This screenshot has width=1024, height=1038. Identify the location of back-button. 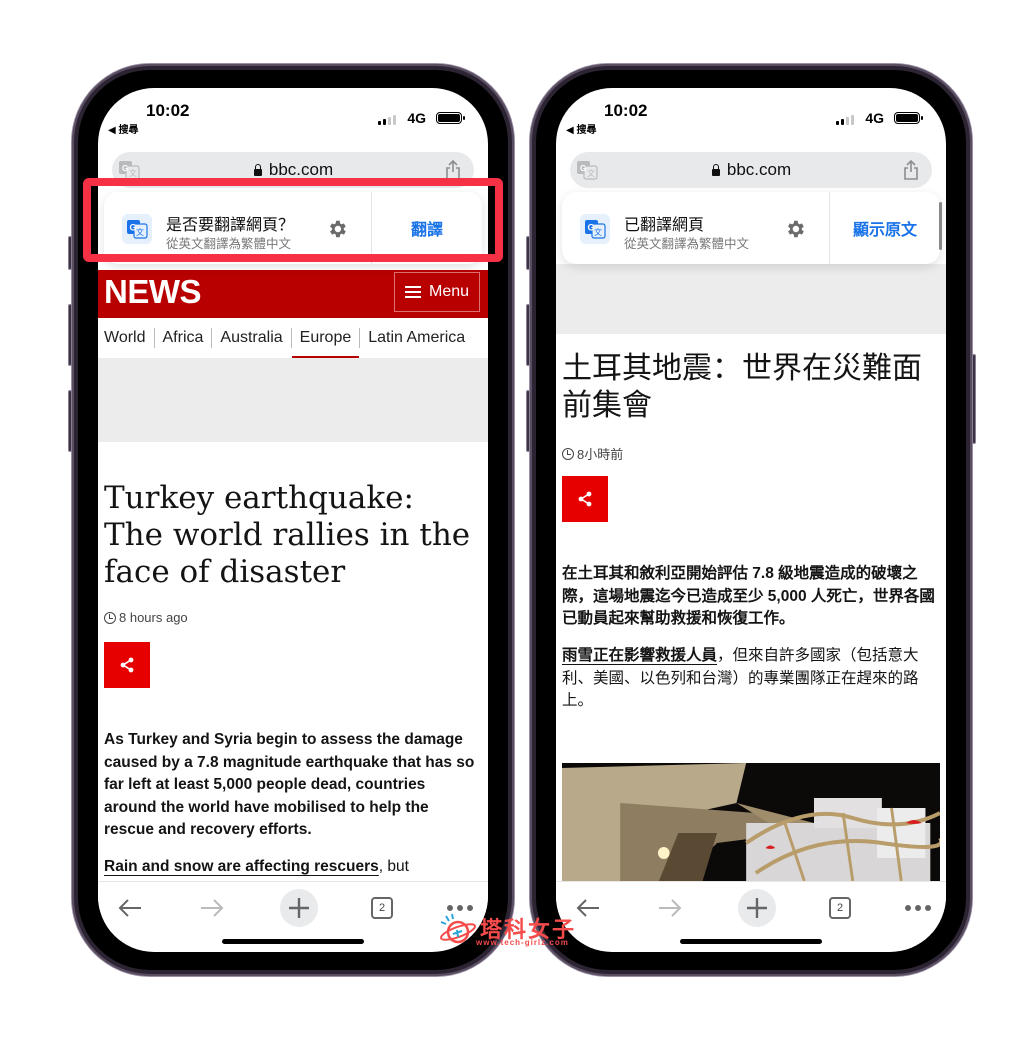
(130, 908).